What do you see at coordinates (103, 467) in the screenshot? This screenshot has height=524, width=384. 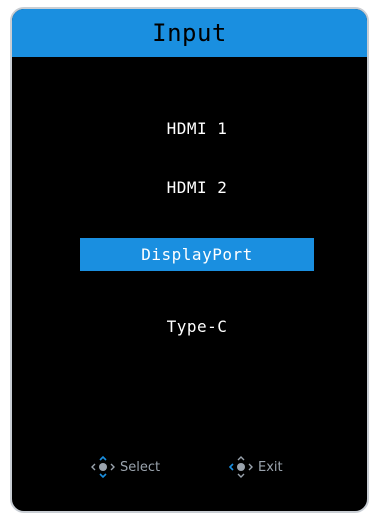 I see `joystick-select-icon` at bounding box center [103, 467].